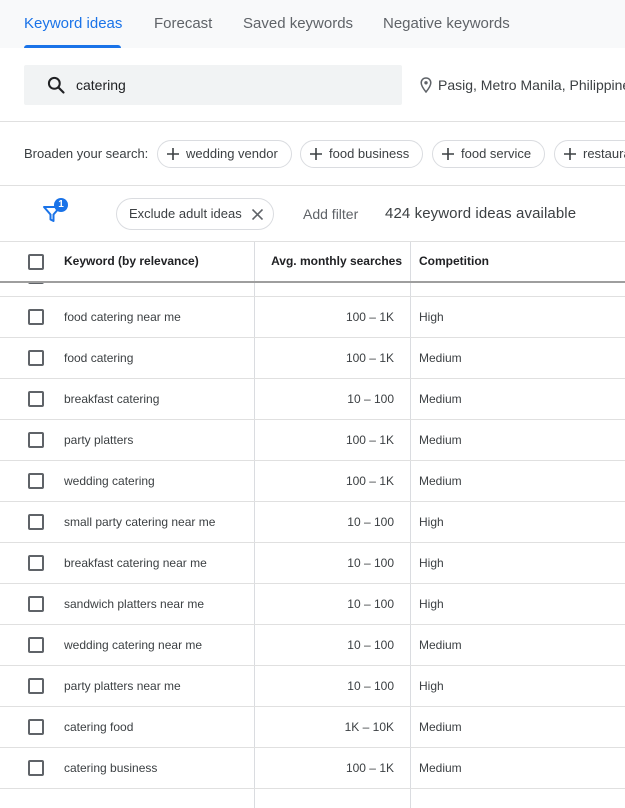 The width and height of the screenshot is (625, 808). Describe the element at coordinates (111, 768) in the screenshot. I see `keyword-cell: catering business` at that location.